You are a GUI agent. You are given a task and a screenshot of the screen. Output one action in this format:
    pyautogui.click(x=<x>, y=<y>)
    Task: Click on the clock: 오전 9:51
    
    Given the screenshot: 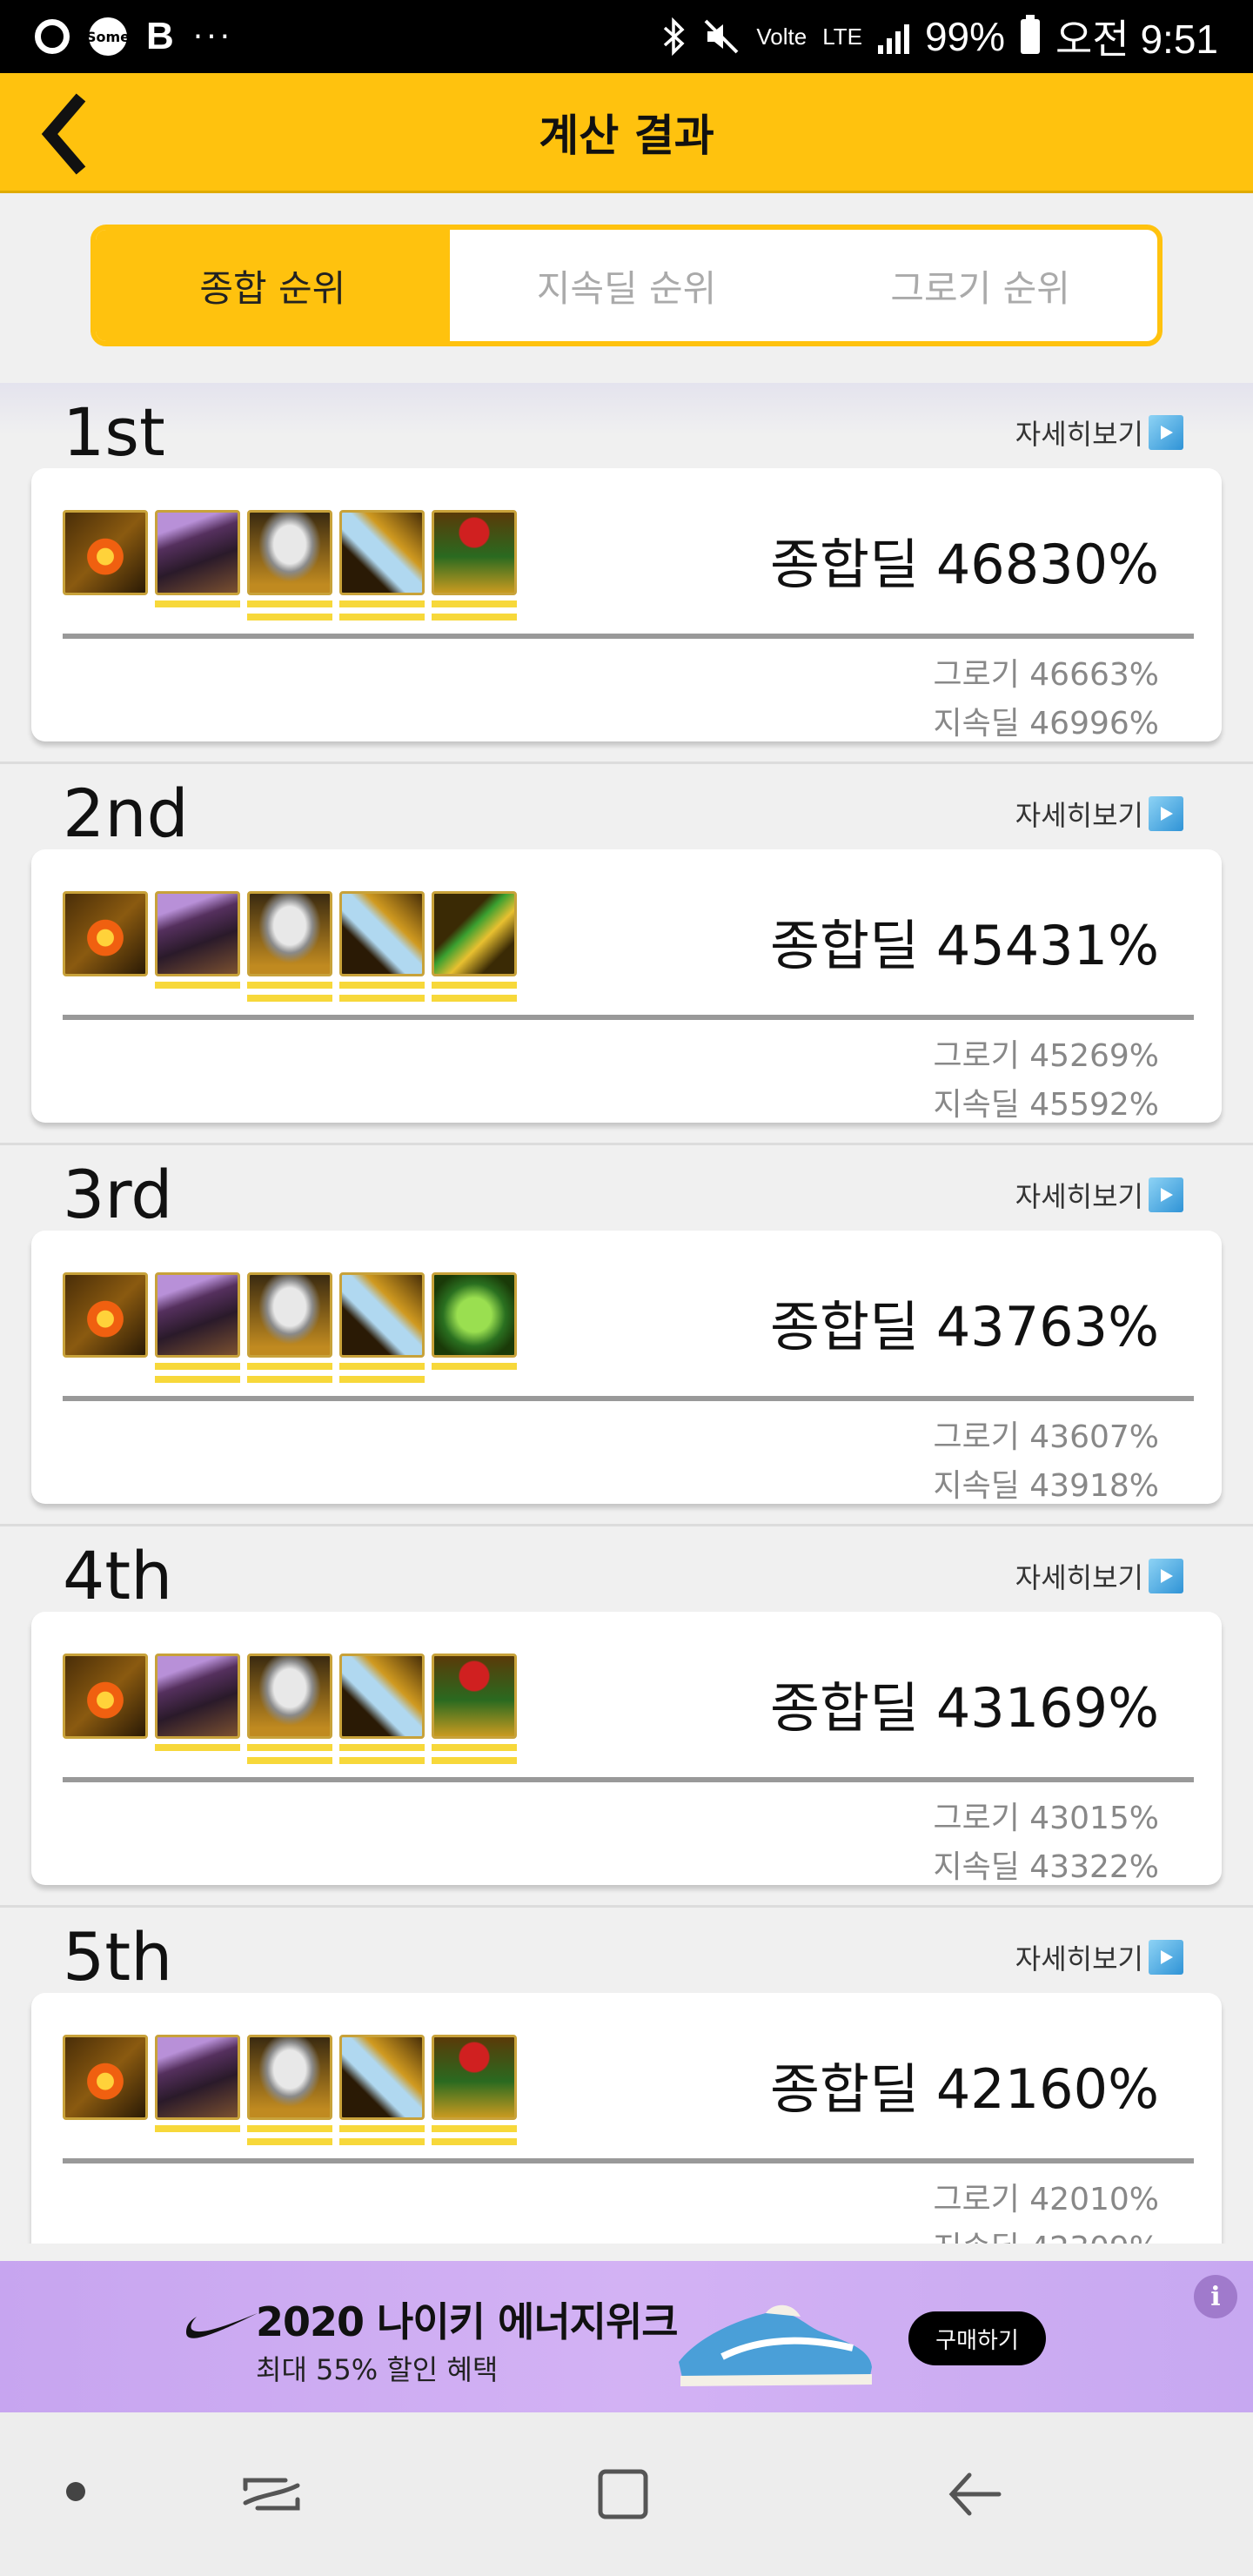 What is the action you would take?
    pyautogui.click(x=1136, y=40)
    